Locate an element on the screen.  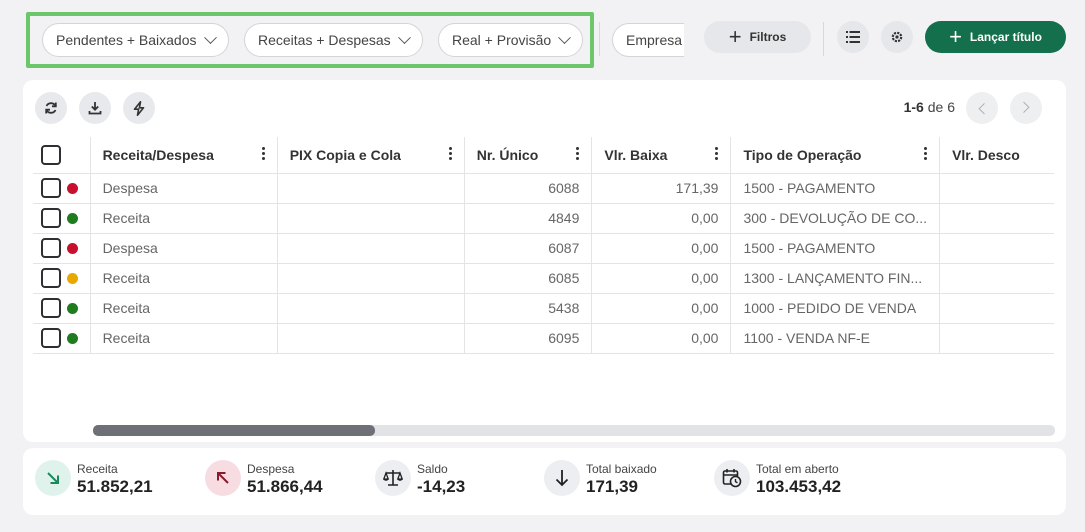
filters-button: + Filtros is located at coordinates (757, 37).